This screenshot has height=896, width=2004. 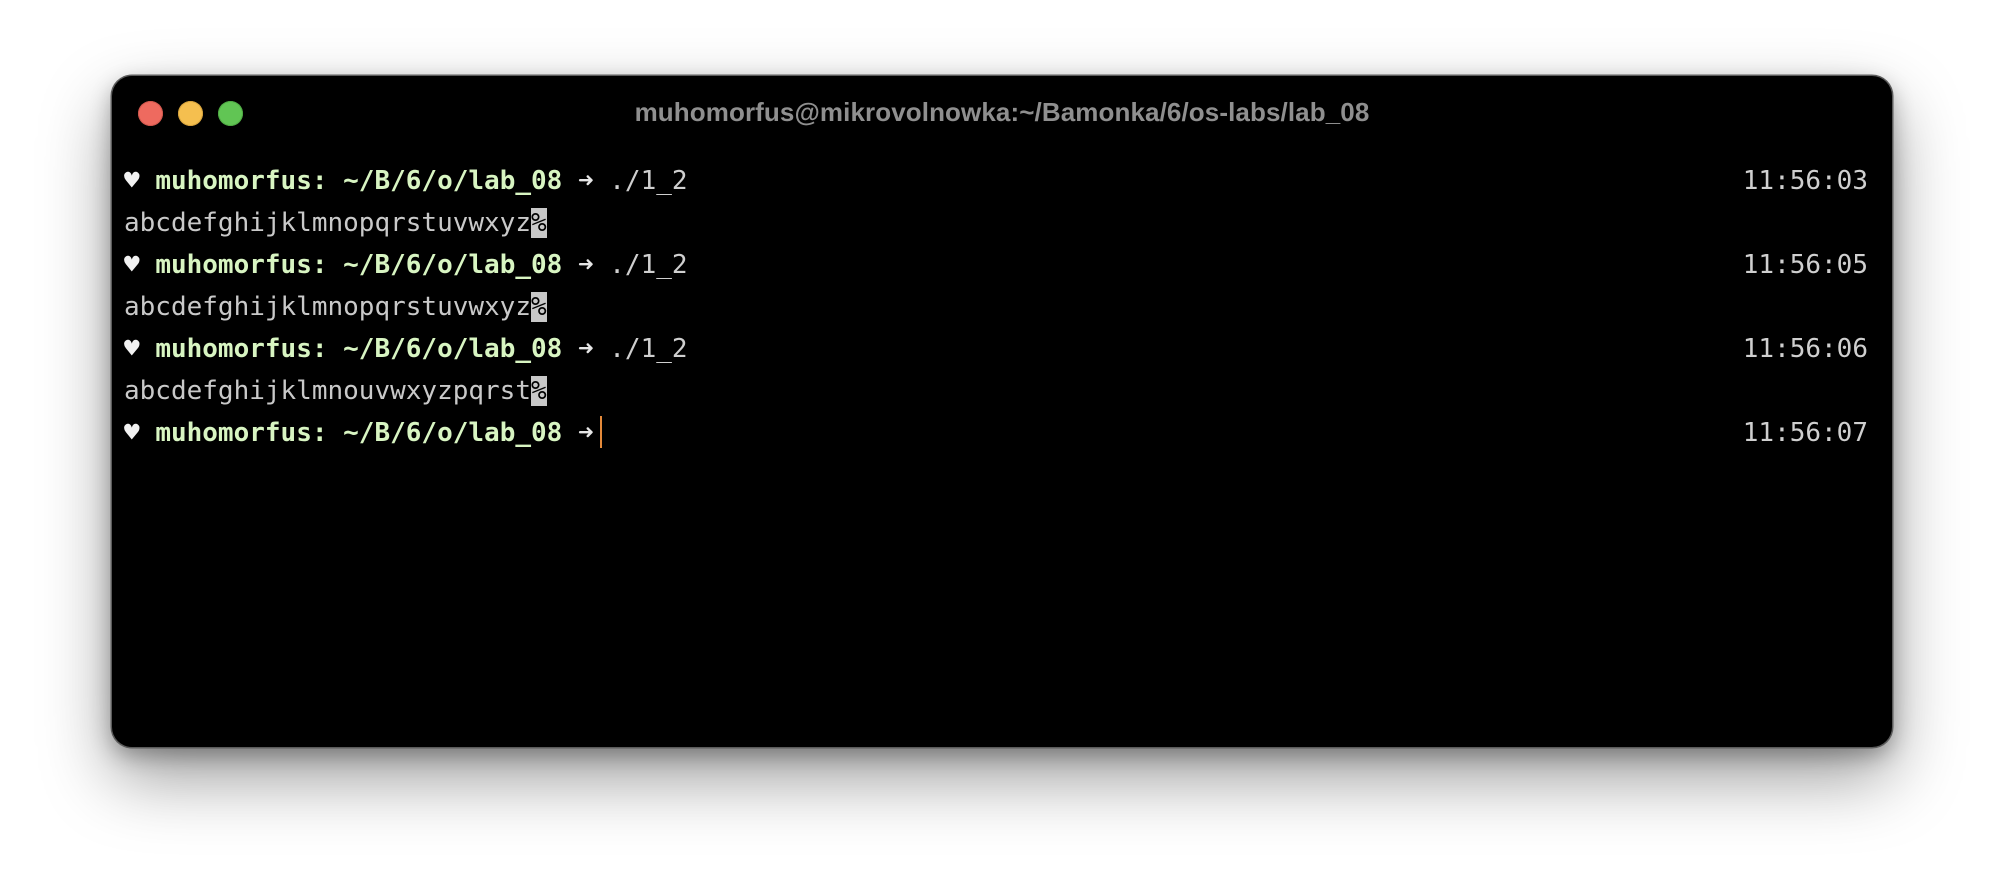 I want to click on command-output: abcdefghijklmnouvwxyzpqrst, so click(x=327, y=391).